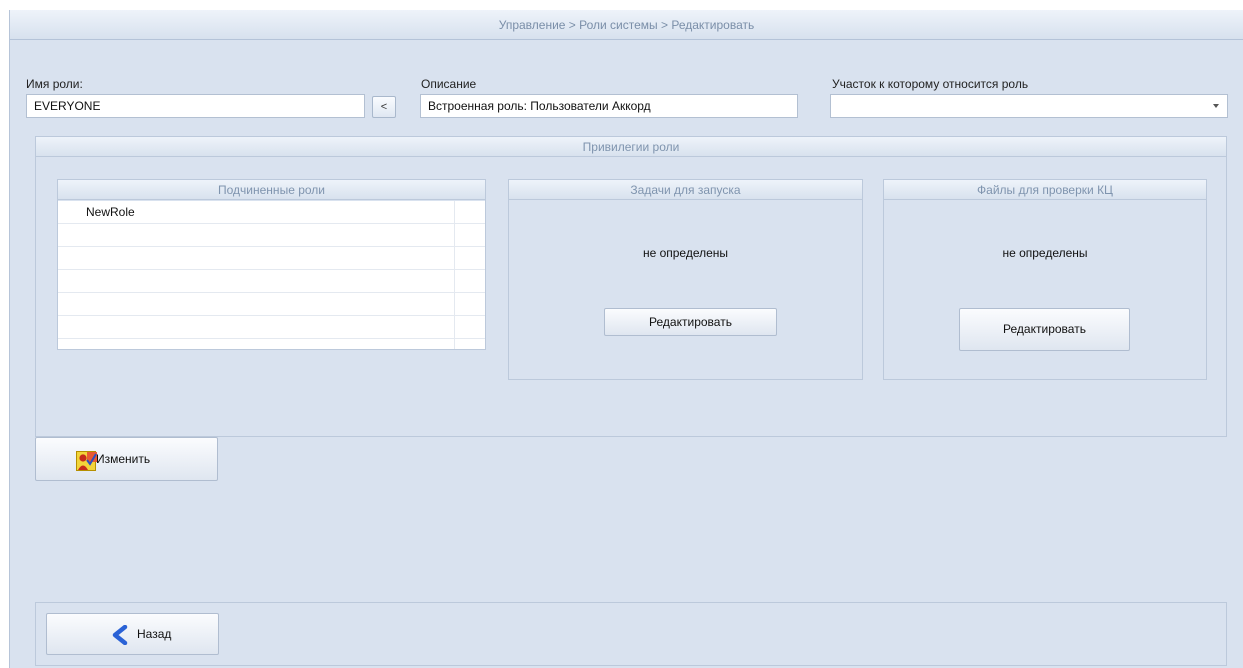  What do you see at coordinates (195, 106) in the screenshot?
I see `role-name-input: EVERYONE` at bounding box center [195, 106].